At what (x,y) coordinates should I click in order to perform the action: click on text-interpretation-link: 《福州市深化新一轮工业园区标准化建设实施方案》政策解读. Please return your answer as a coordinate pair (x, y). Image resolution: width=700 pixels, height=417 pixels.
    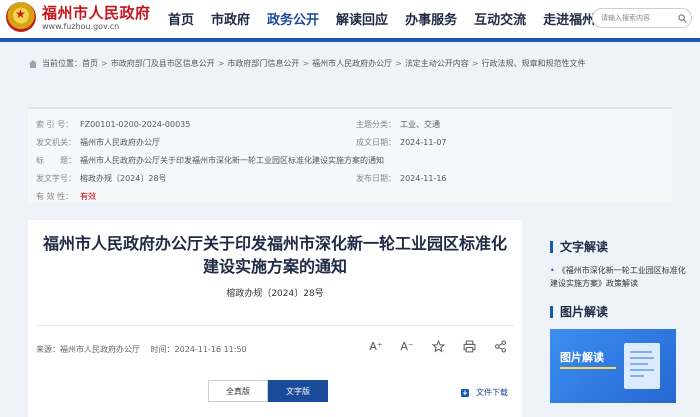
    Looking at the image, I should click on (620, 277).